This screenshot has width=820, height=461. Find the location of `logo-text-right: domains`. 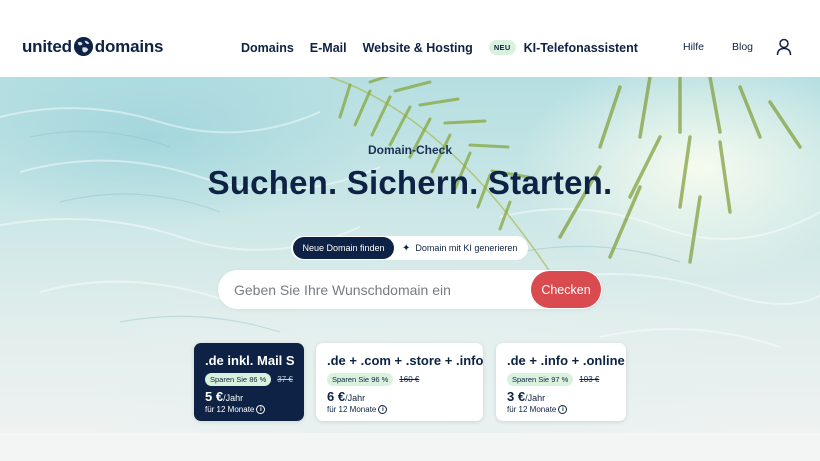

logo-text-right: domains is located at coordinates (129, 46).